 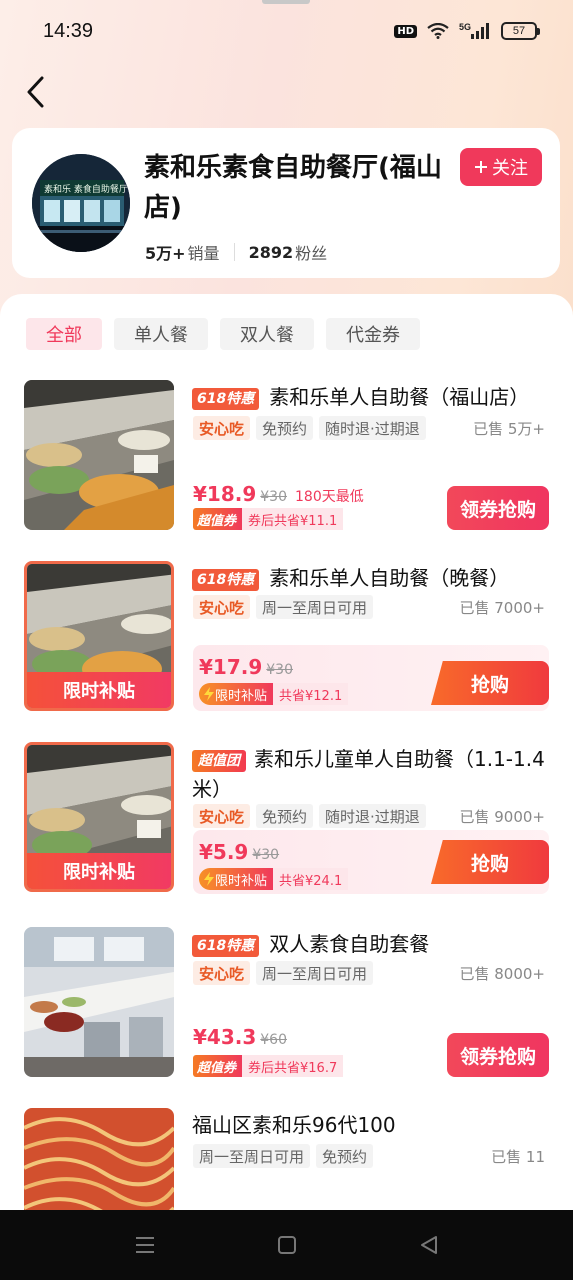 What do you see at coordinates (267, 334) in the screenshot?
I see `tab-double: 双人餐` at bounding box center [267, 334].